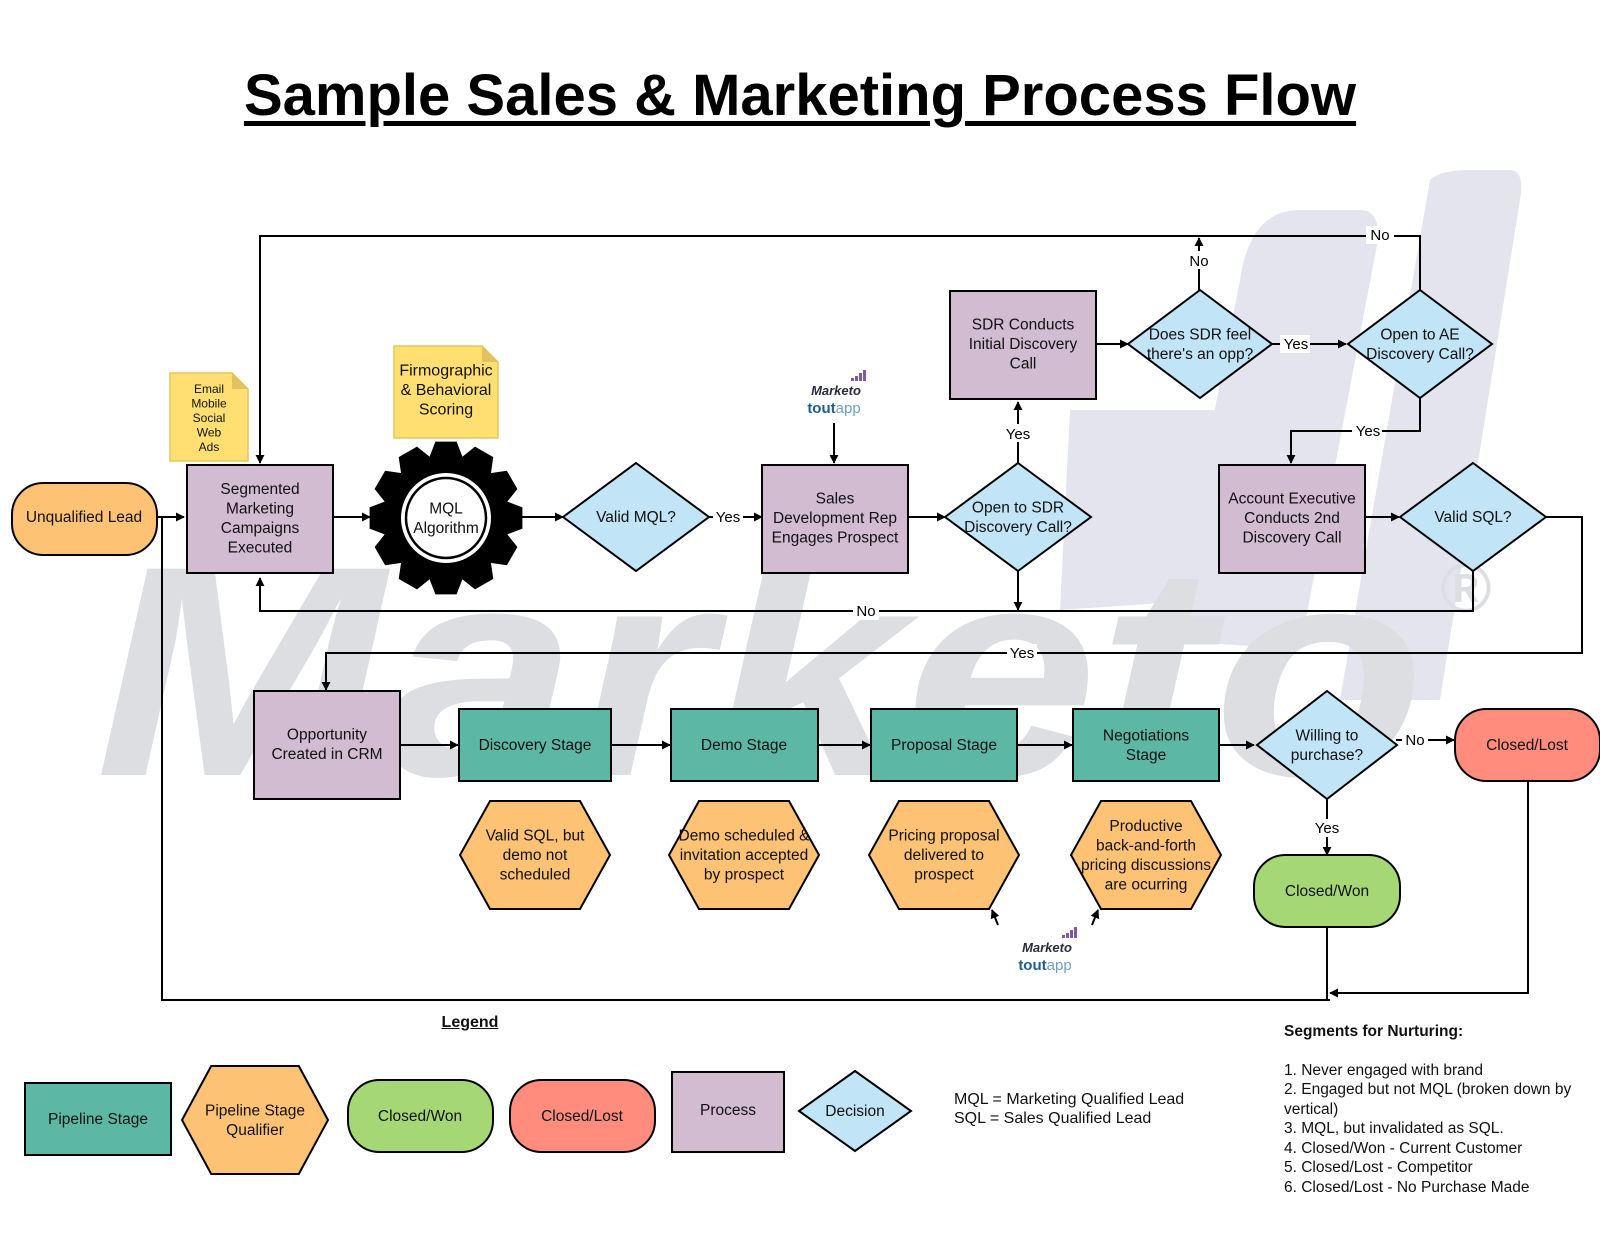  I want to click on proposal-stage-label: Proposal Stage, so click(944, 745).